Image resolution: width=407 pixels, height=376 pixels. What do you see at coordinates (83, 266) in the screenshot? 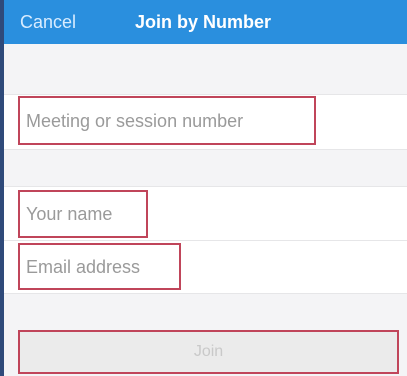
I see `email-placeholder: Email address` at bounding box center [83, 266].